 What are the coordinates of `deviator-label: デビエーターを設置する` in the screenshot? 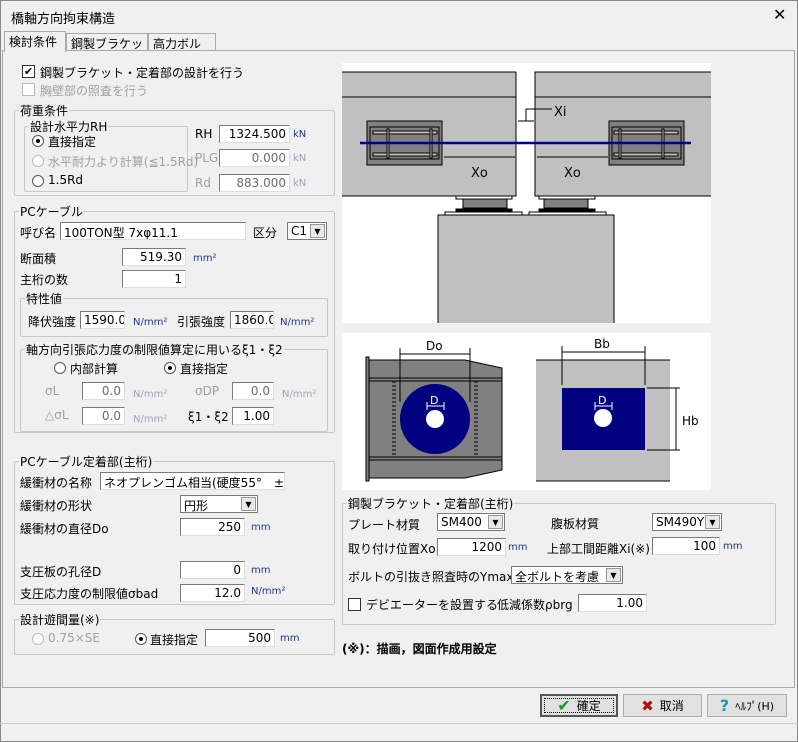 It's located at (432, 605).